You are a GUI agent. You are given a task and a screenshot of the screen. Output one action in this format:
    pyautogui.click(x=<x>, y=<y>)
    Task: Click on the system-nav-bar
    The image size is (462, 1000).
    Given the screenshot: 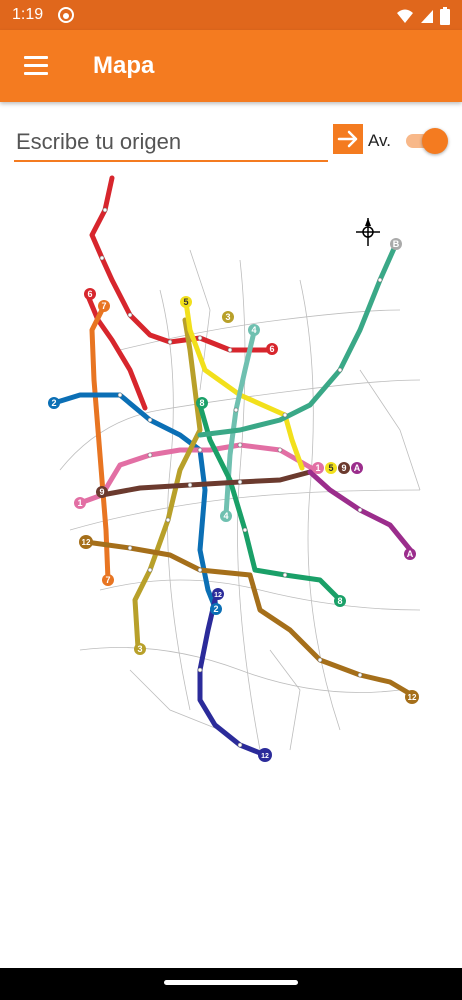 What is the action you would take?
    pyautogui.click(x=231, y=984)
    